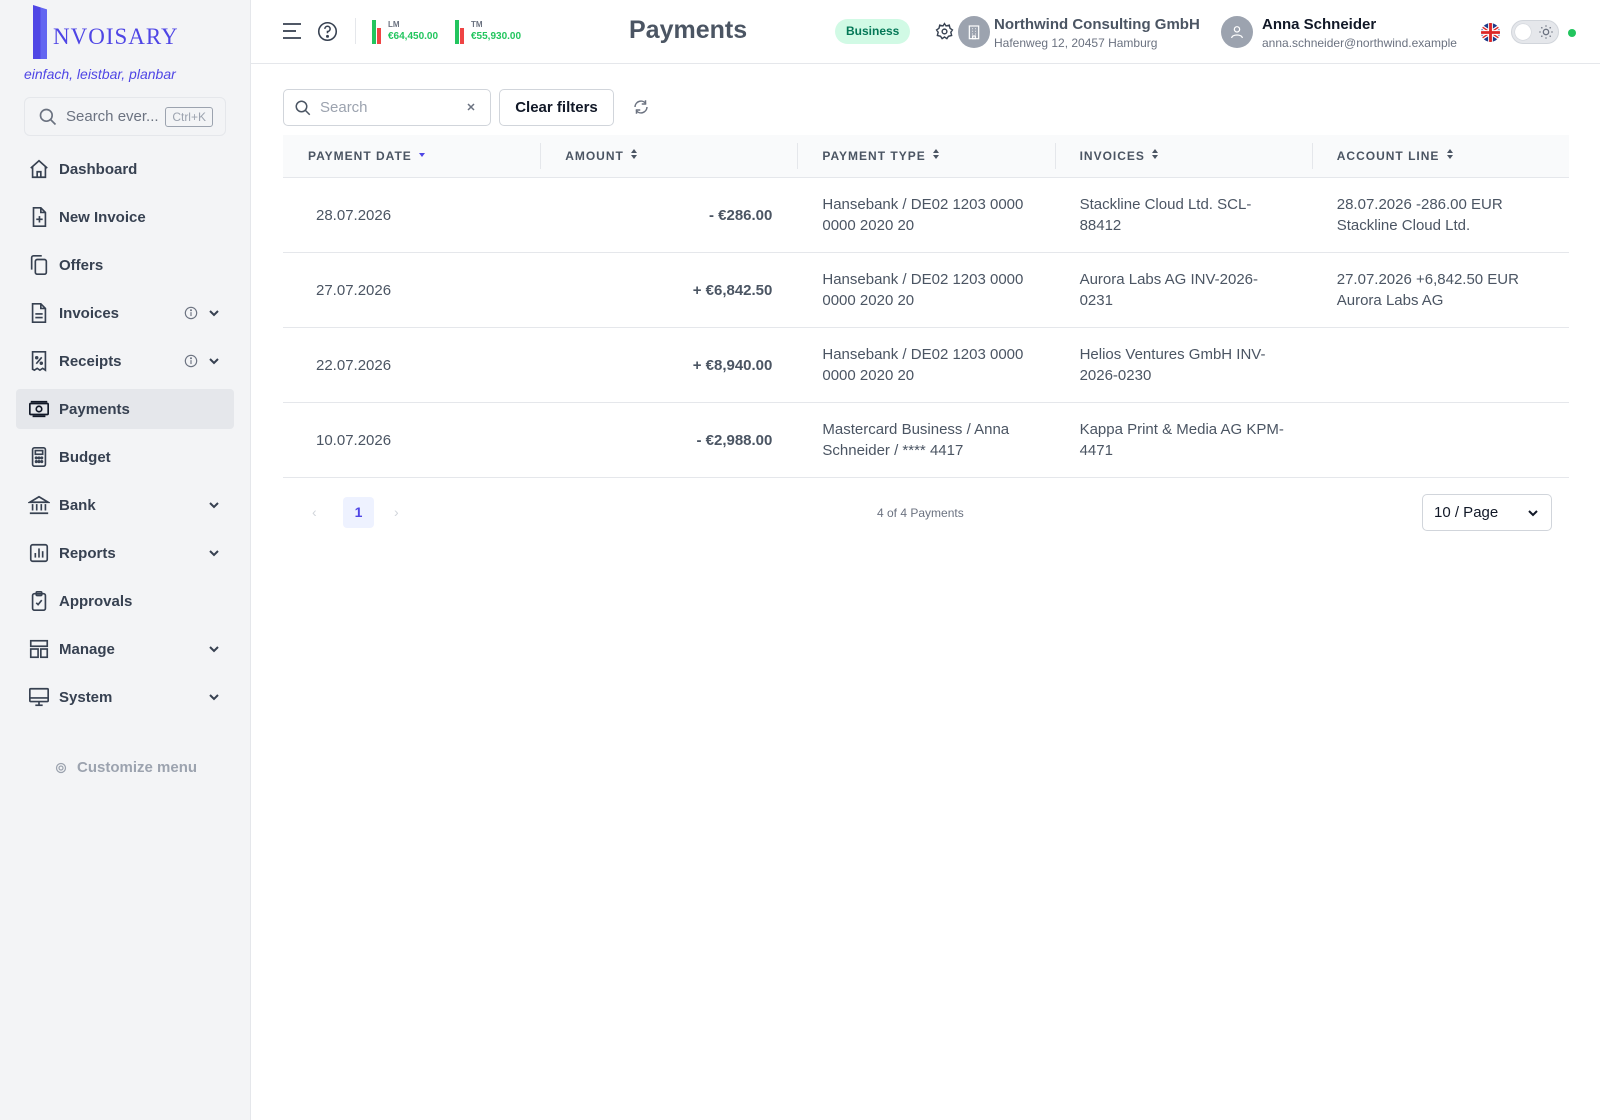  Describe the element at coordinates (125, 697) in the screenshot. I see `sidebar-item-system: System` at that location.